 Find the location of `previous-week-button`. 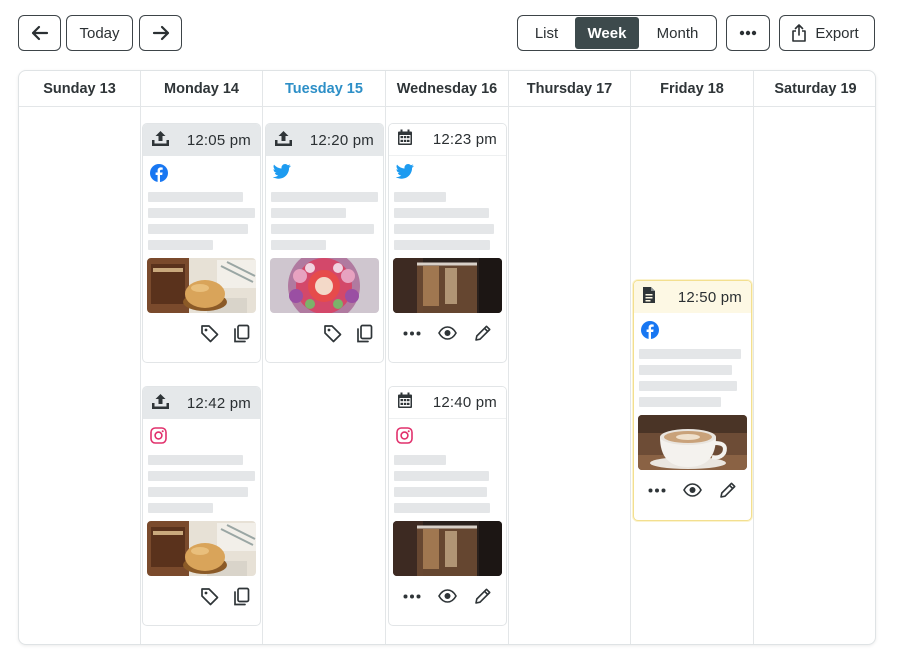

previous-week-button is located at coordinates (39, 33).